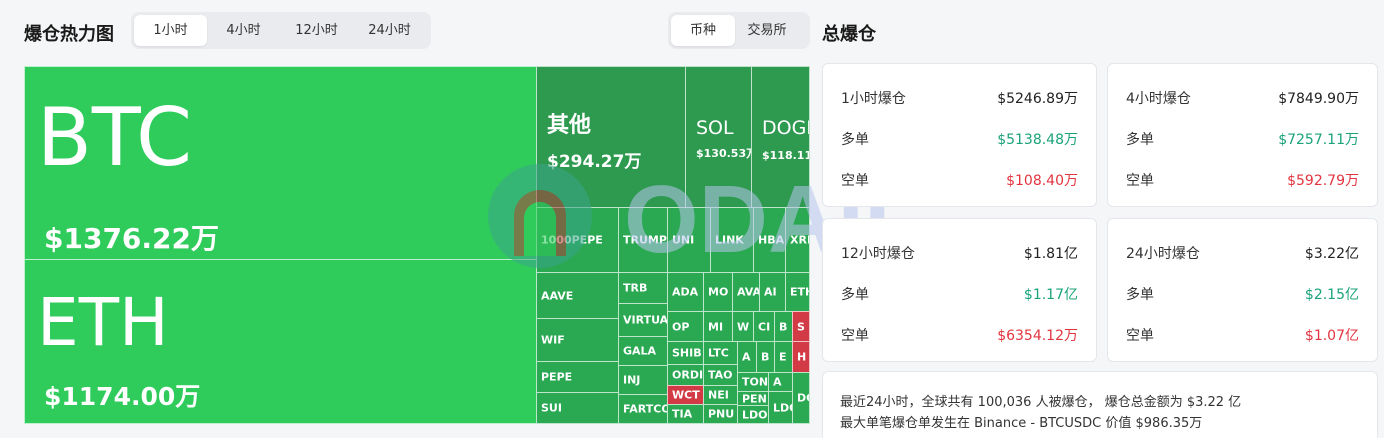 This screenshot has width=1384, height=438. Describe the element at coordinates (1037, 336) in the screenshot. I see `short-value: $6354.12万` at that location.